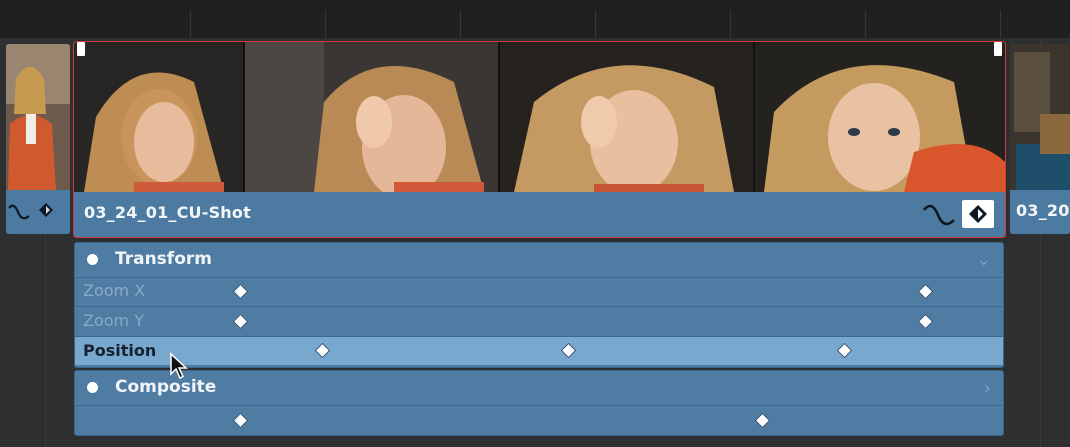 The image size is (1070, 447). What do you see at coordinates (539, 214) in the screenshot?
I see `clip-bar: 03_24_01_CU-Shot` at bounding box center [539, 214].